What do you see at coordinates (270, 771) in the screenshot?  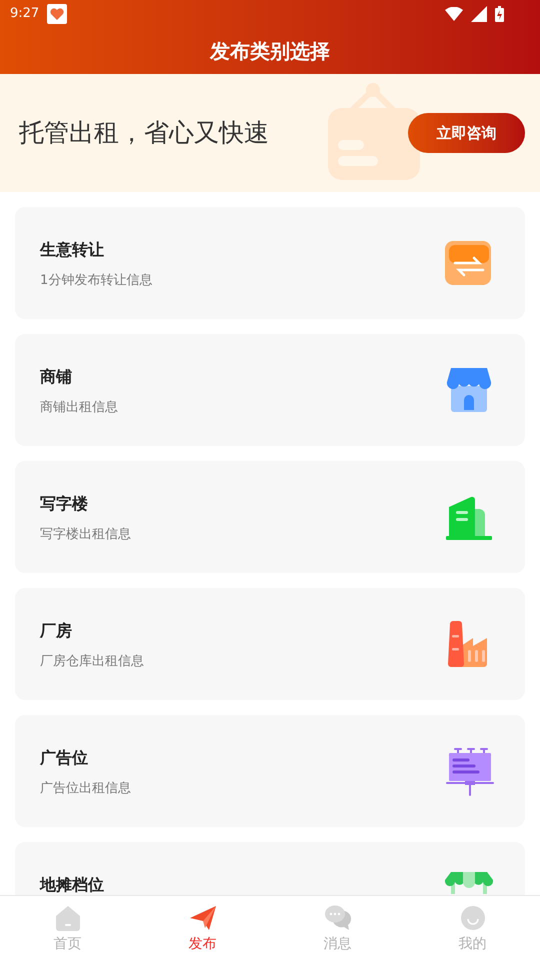 I see `category-card: 广告位 广告位出租信息` at bounding box center [270, 771].